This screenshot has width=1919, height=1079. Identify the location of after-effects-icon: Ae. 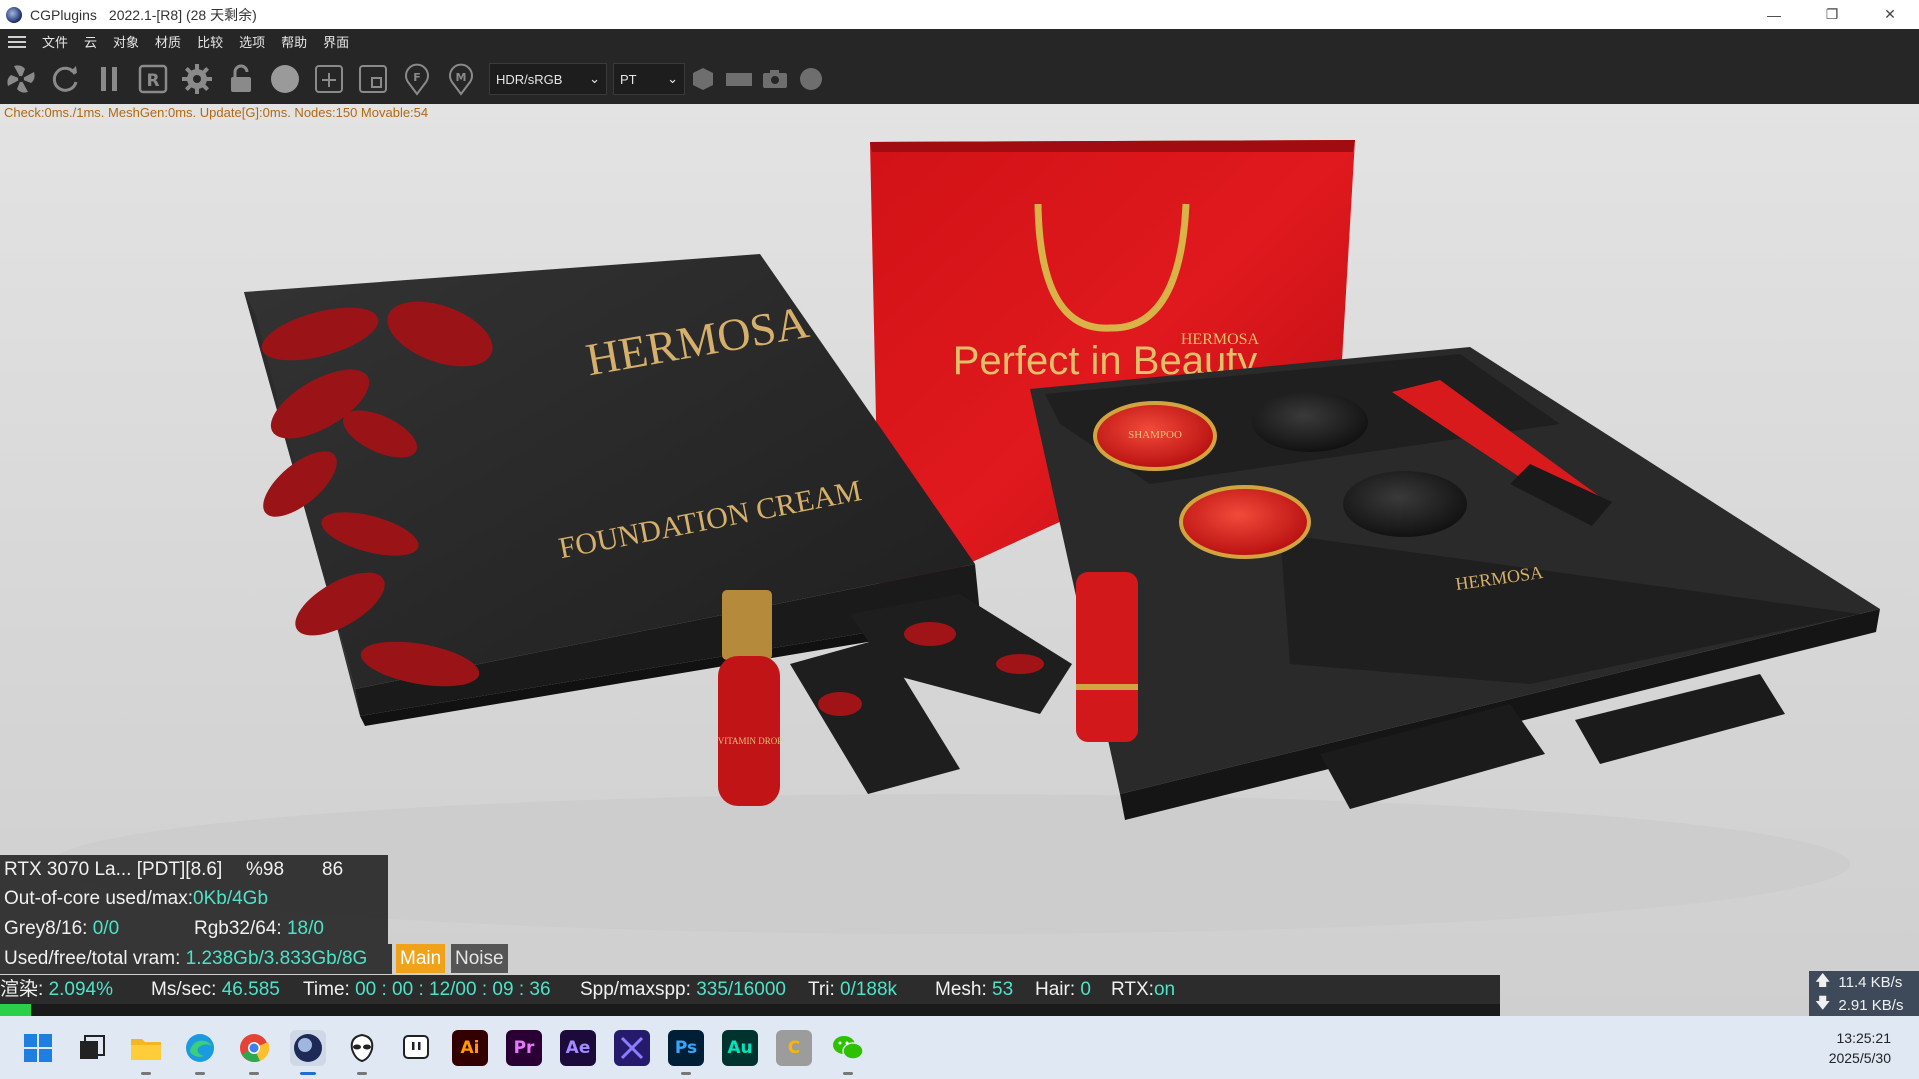
(578, 1047).